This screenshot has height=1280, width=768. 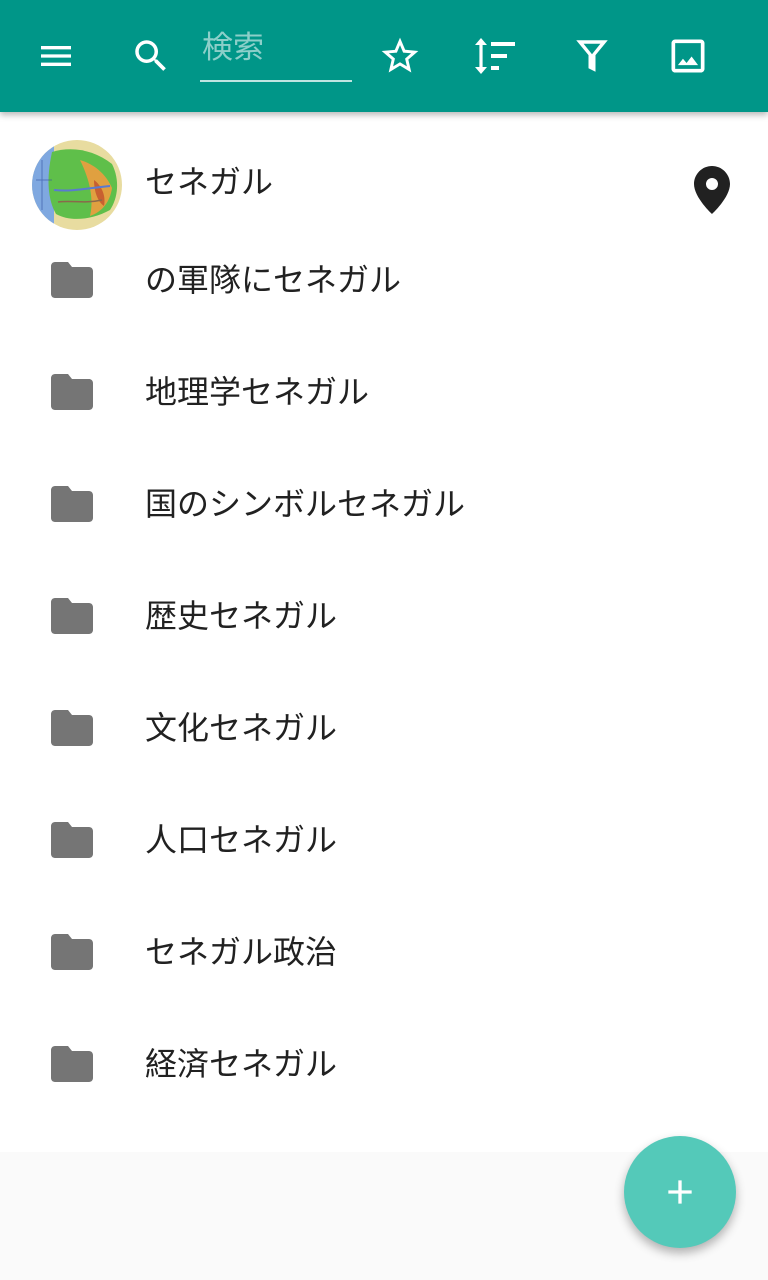 I want to click on avatar, so click(x=77, y=185).